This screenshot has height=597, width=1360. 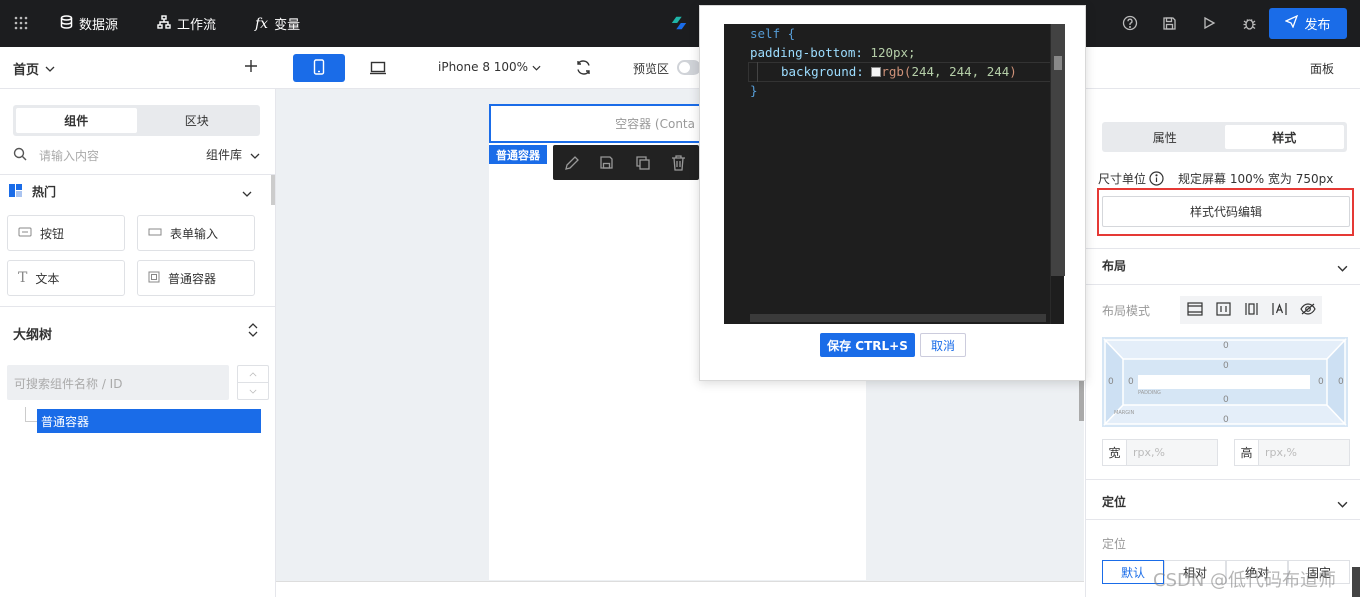 I want to click on bug-icon, so click(x=1249, y=23).